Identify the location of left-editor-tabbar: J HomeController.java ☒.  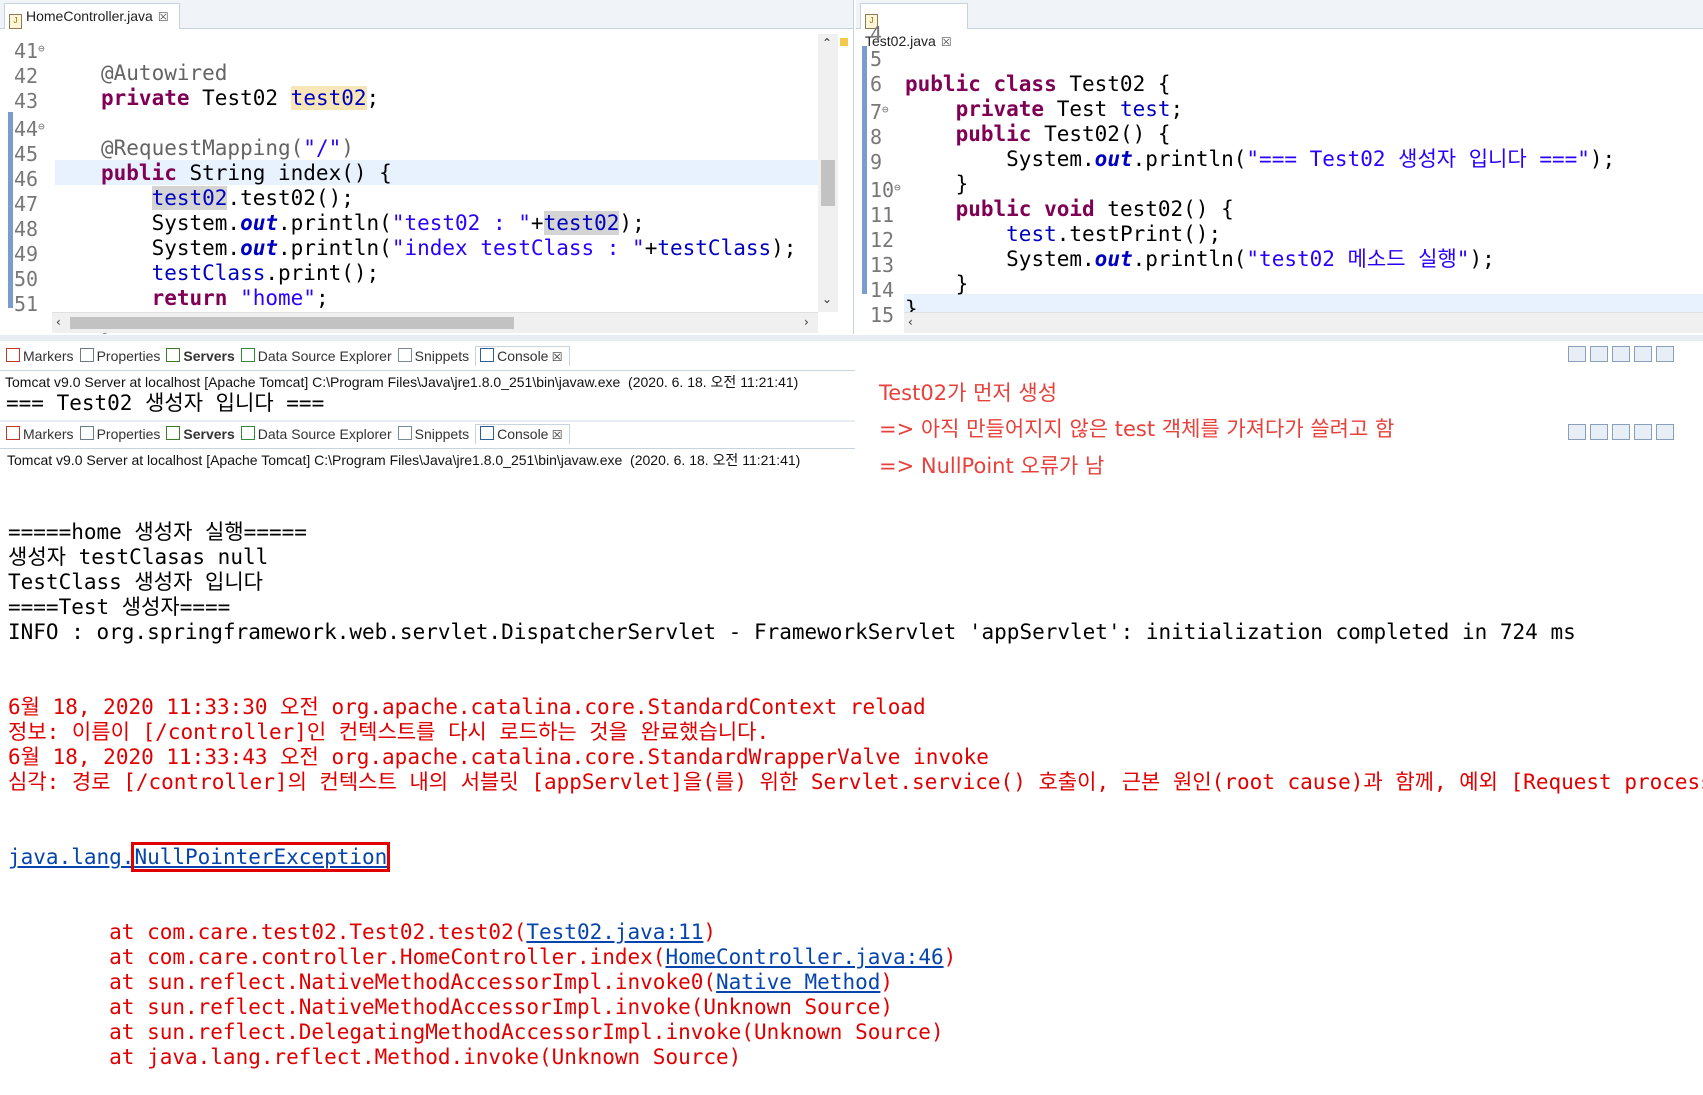
(426, 14).